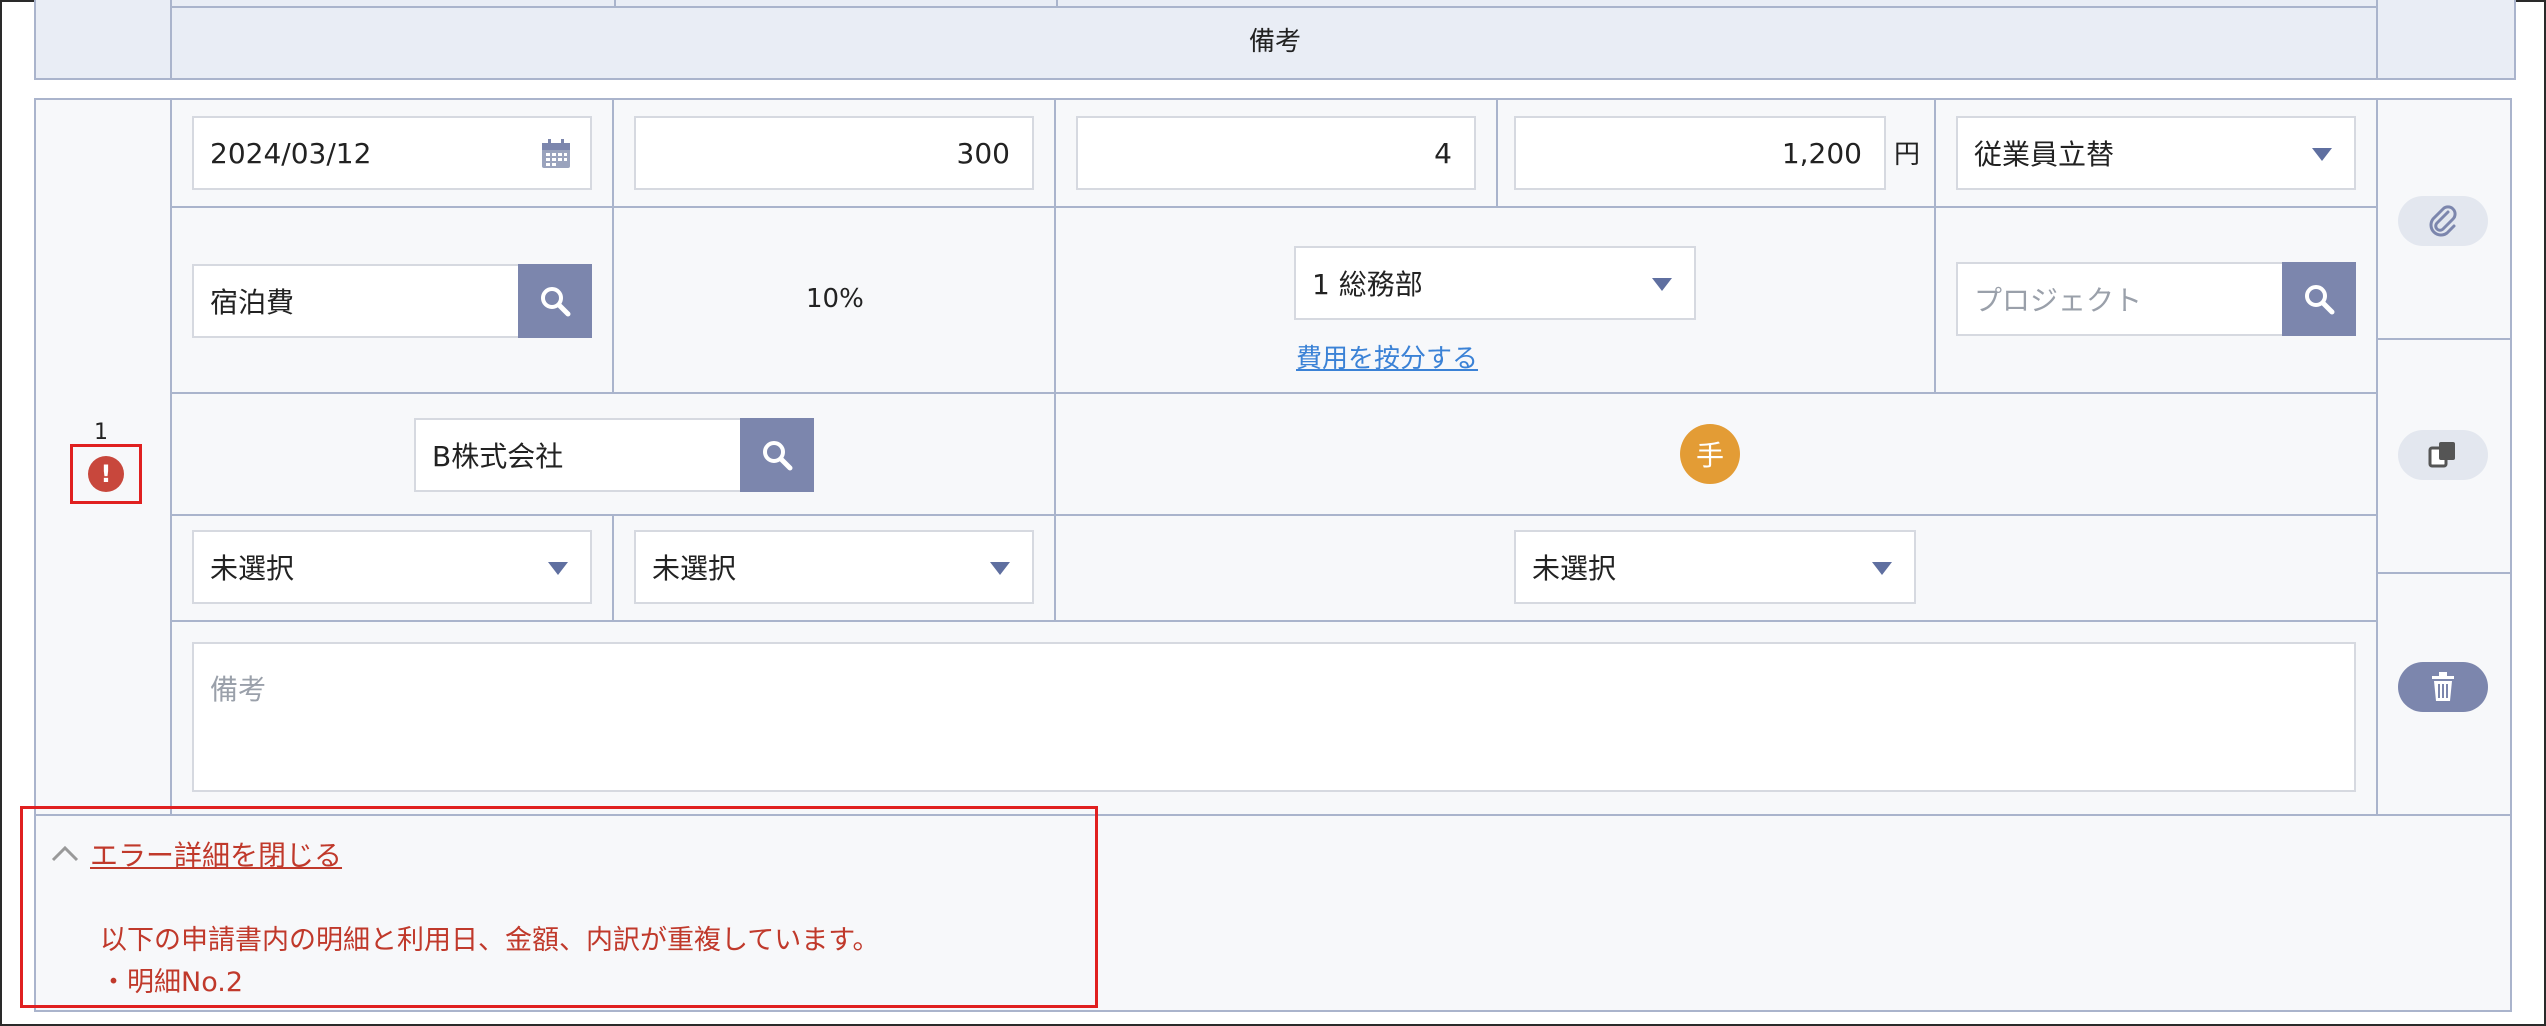  What do you see at coordinates (106, 474) in the screenshot?
I see `error-icon: !` at bounding box center [106, 474].